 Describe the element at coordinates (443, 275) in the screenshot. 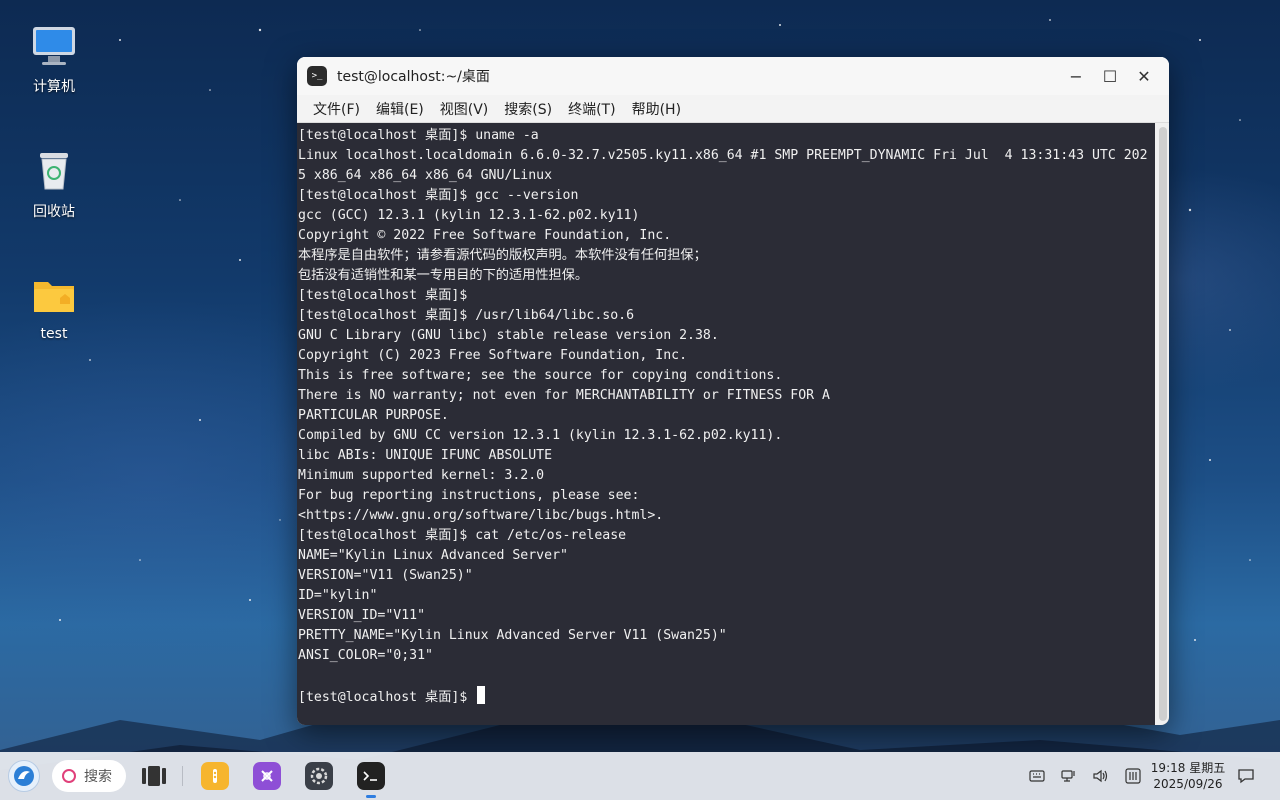

I see `terminal-line: 包括没有适销性和某一专用目的下的适用性担保。` at that location.